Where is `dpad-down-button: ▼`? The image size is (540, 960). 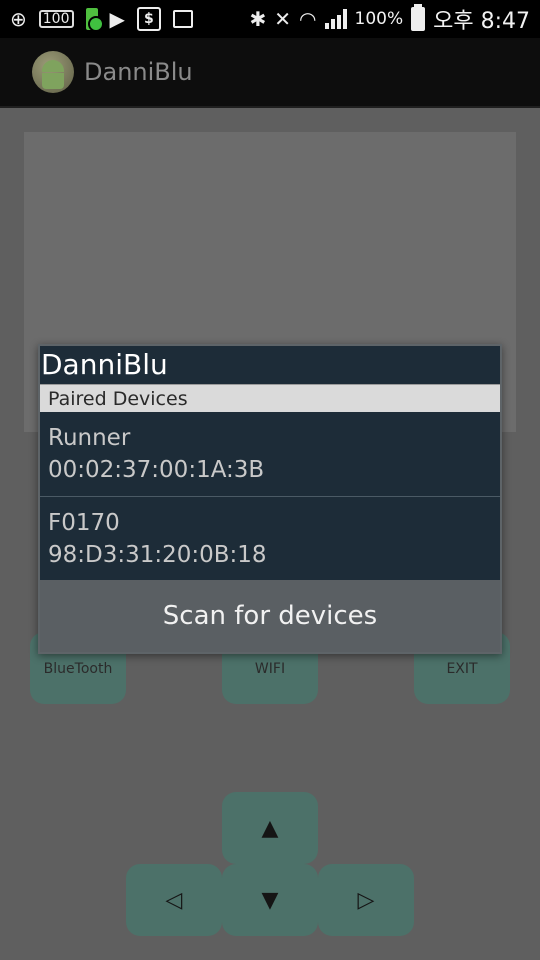
dpad-down-button: ▼ is located at coordinates (270, 900).